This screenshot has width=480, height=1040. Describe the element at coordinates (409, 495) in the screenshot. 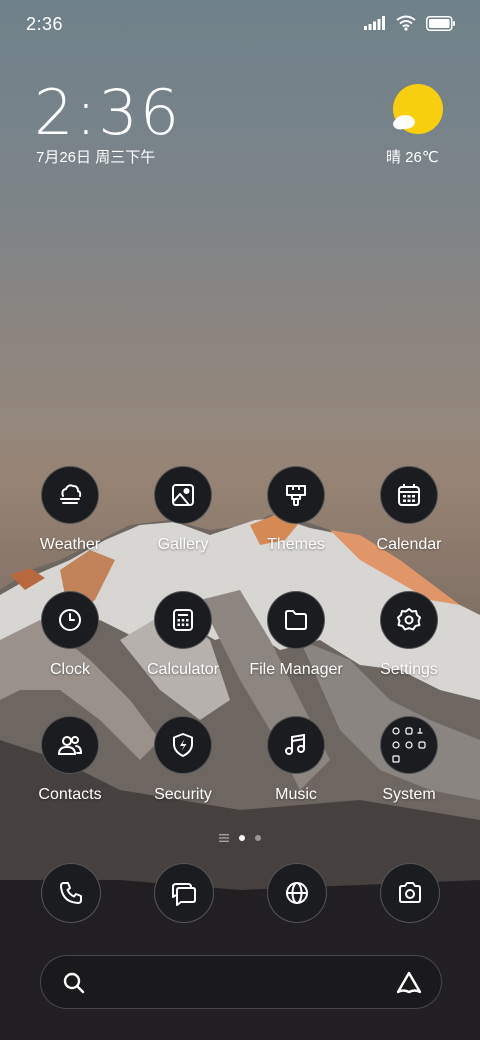

I see `calendar-icon` at that location.